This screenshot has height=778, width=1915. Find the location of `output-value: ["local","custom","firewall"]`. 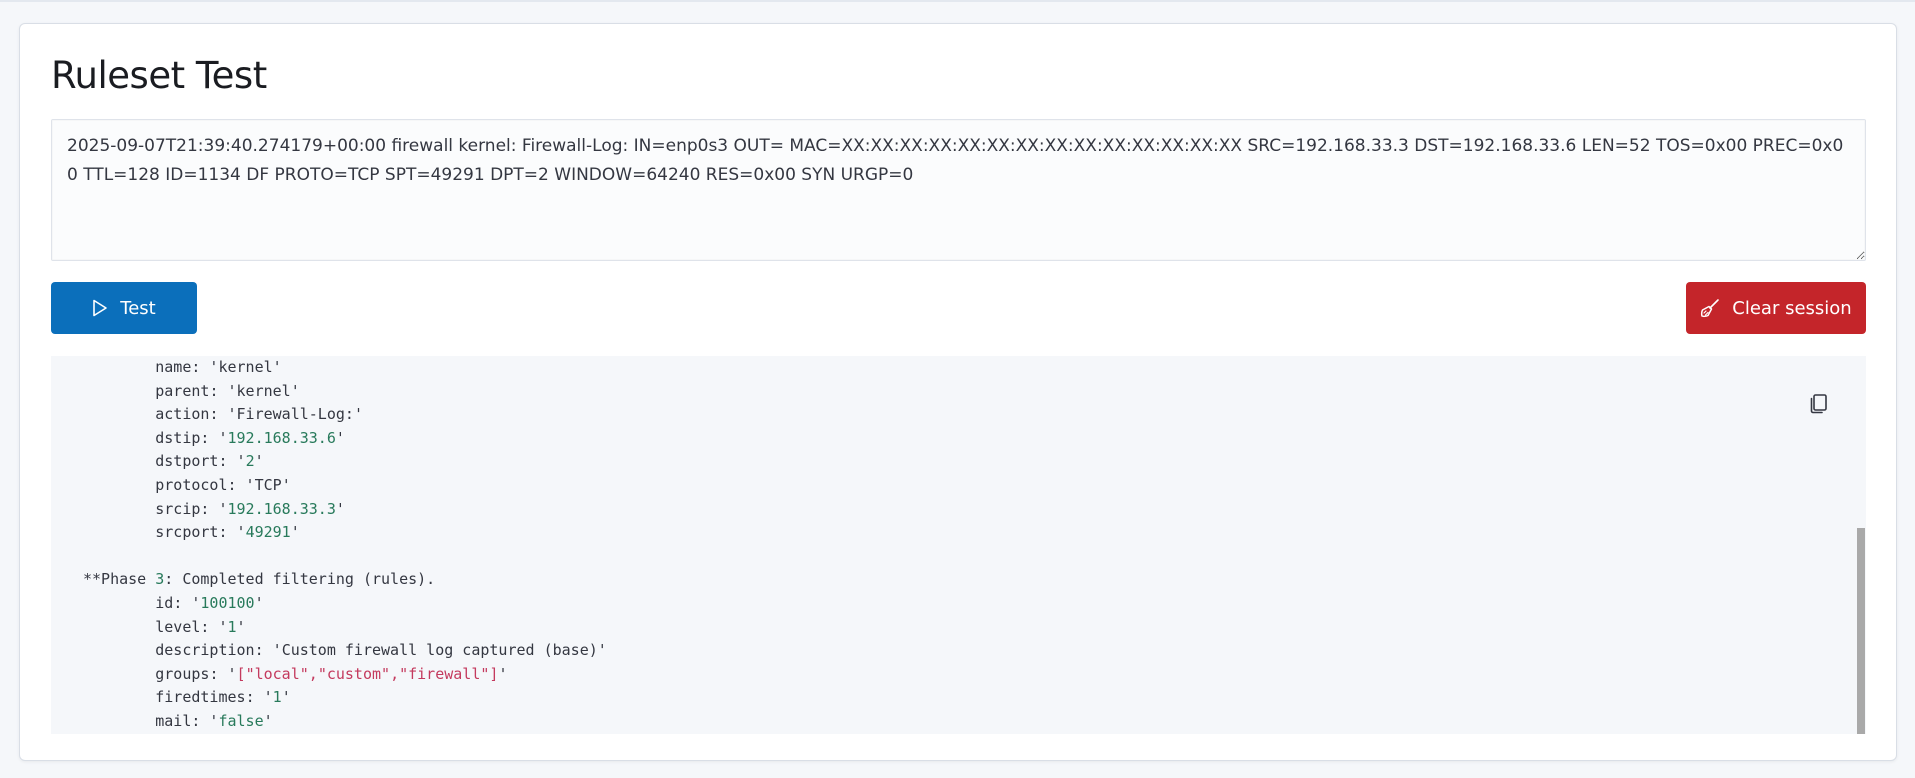

output-value: ["local","custom","firewall"] is located at coordinates (367, 673).